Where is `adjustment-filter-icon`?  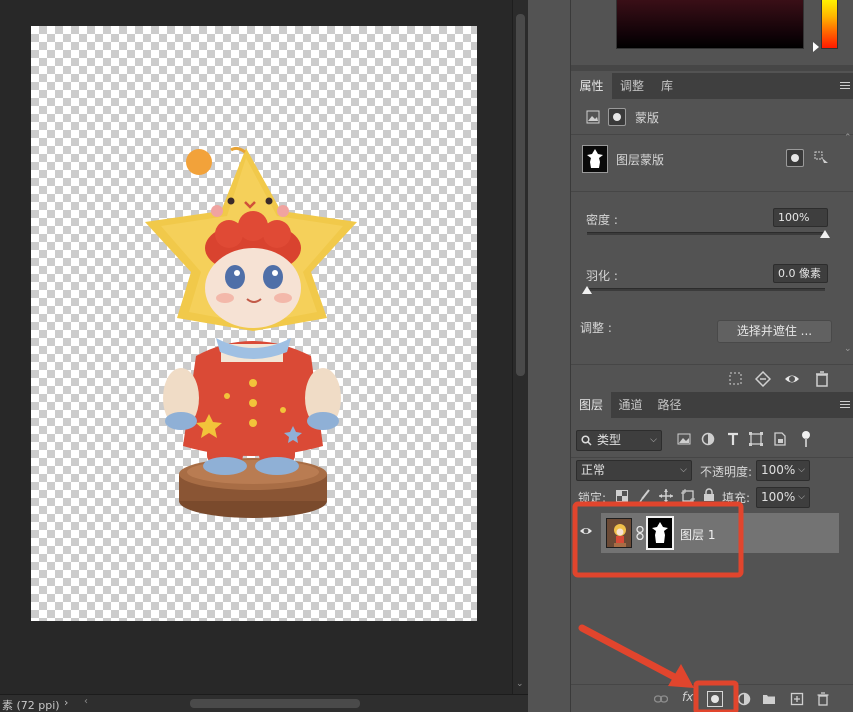 adjustment-filter-icon is located at coordinates (708, 439).